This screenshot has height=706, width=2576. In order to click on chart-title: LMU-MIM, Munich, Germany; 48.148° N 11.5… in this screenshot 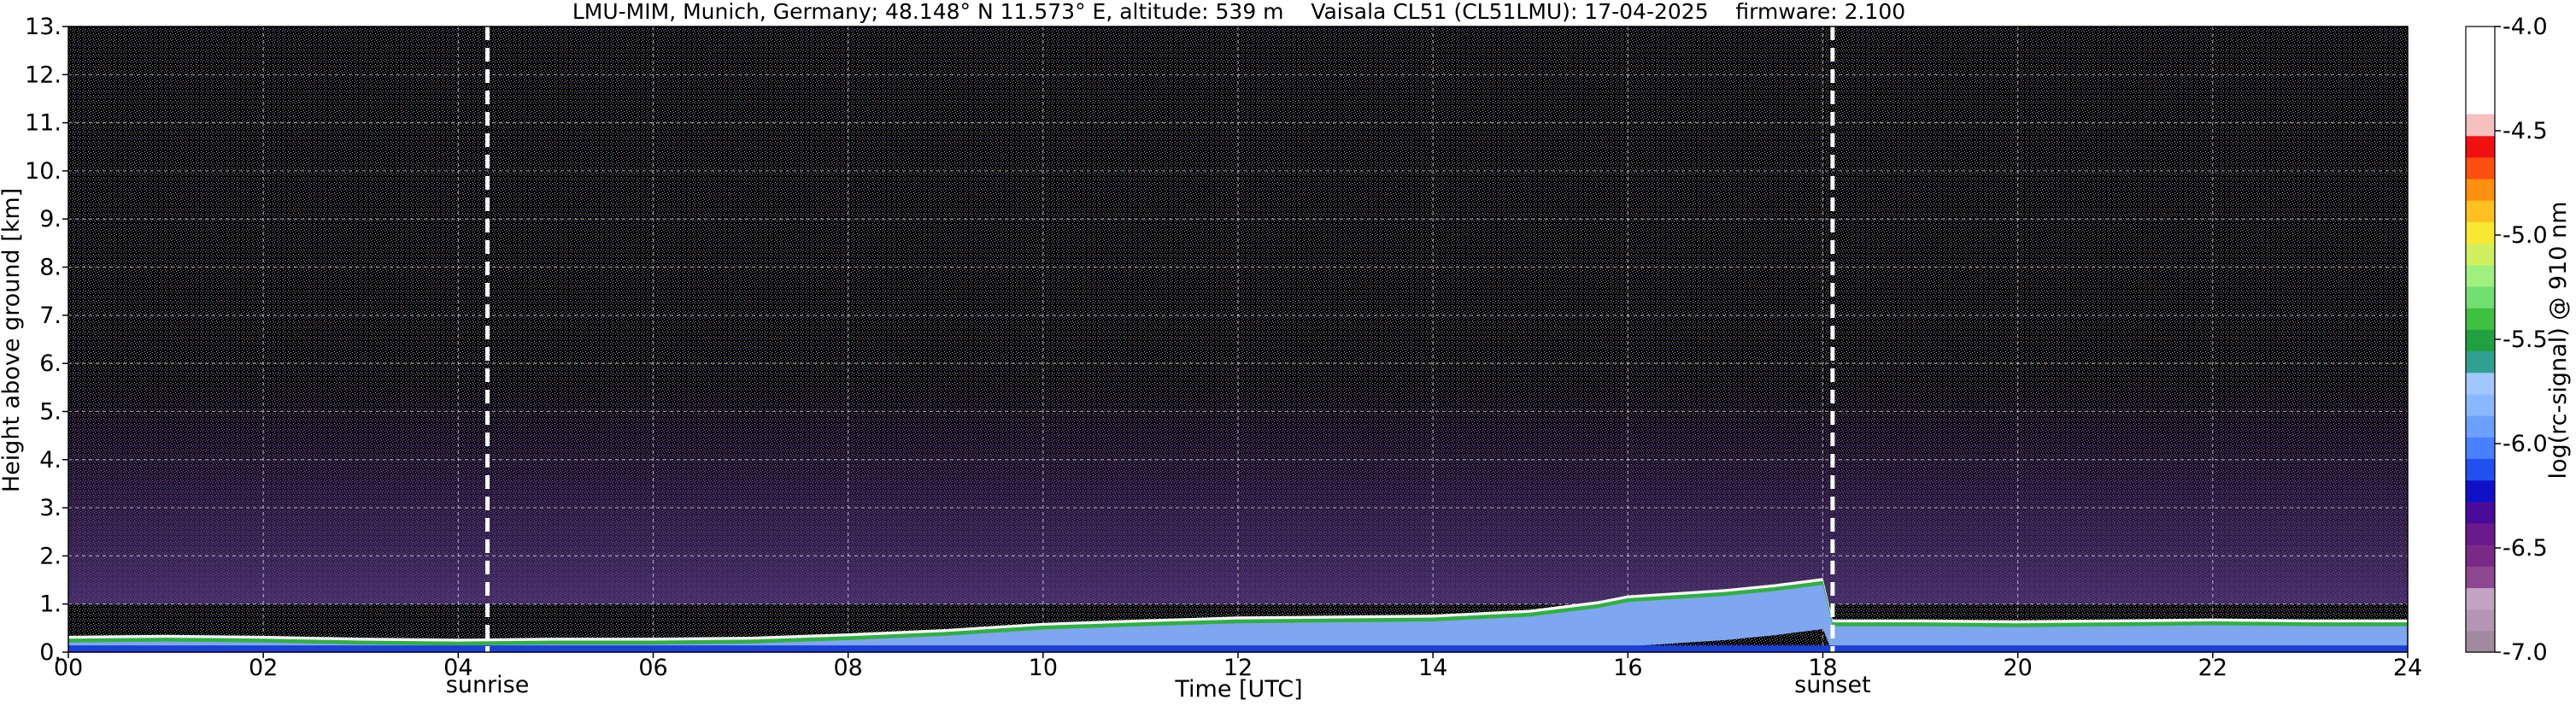, I will do `click(1238, 12)`.